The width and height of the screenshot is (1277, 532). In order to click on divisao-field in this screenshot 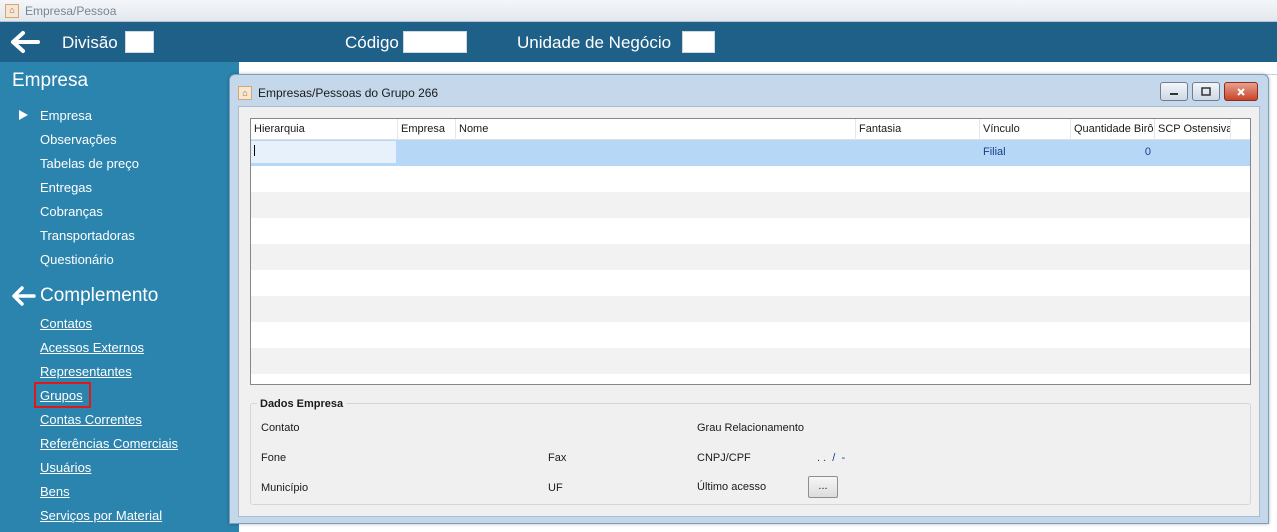, I will do `click(139, 42)`.